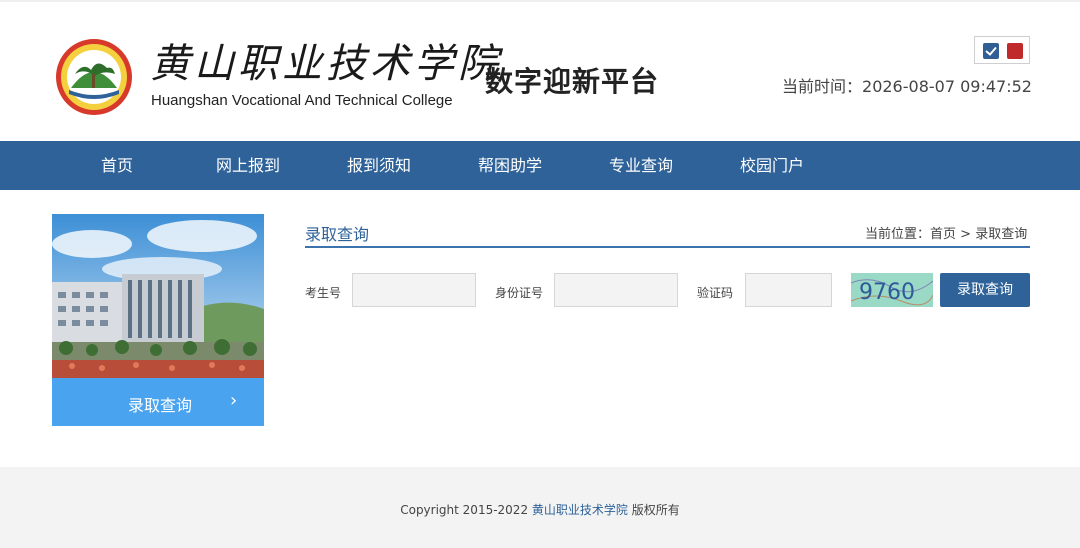  Describe the element at coordinates (887, 292) in the screenshot. I see `captcha-text: 9760` at that location.